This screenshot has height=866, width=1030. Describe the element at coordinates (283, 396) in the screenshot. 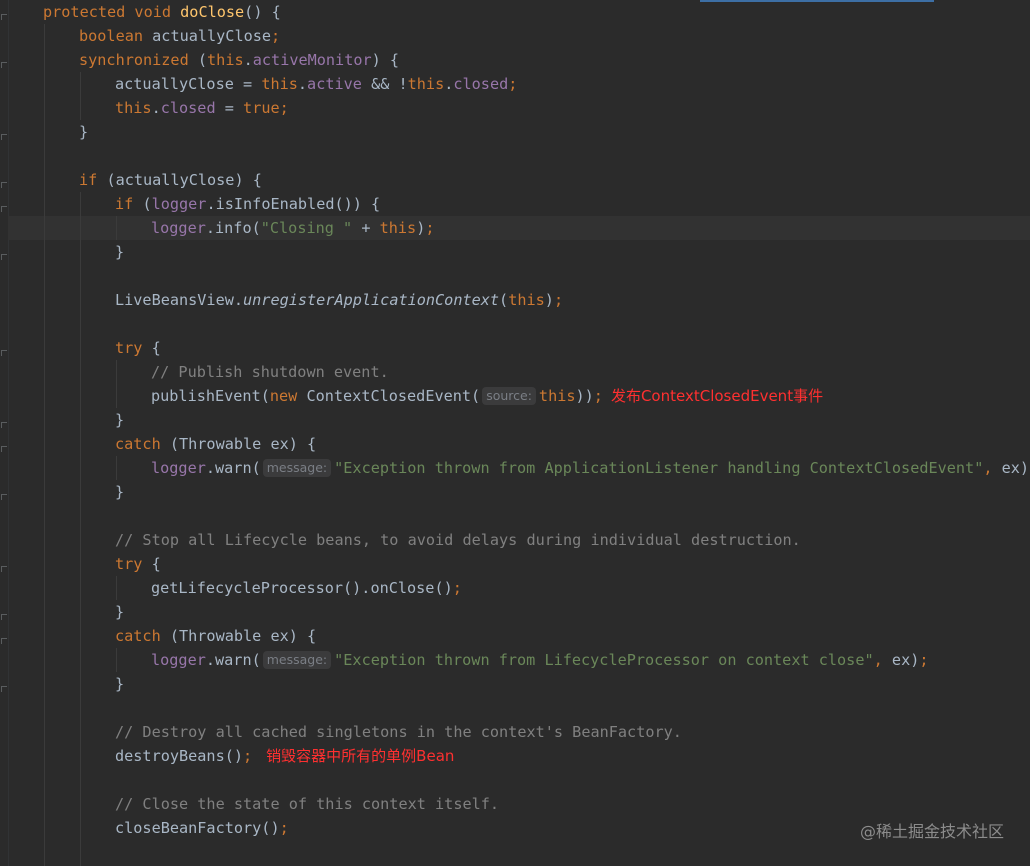

I see `keyword: new` at that location.